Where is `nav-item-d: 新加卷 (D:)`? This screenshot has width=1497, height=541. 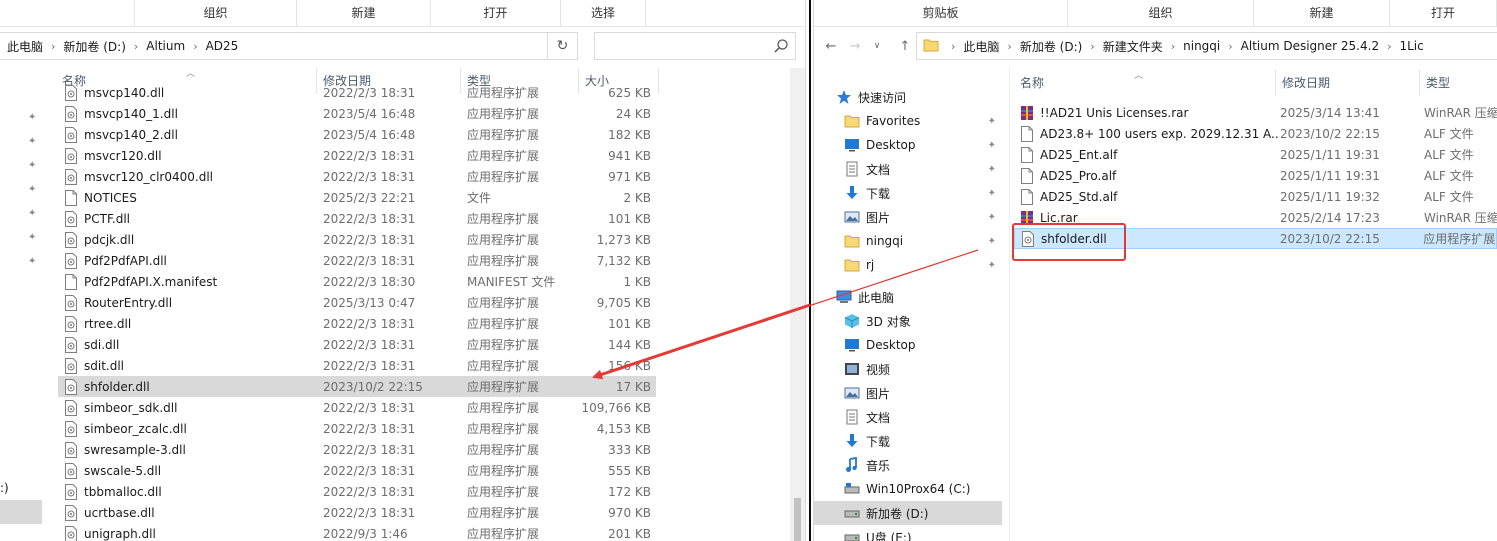
nav-item-d: 新加卷 (D:) is located at coordinates (908, 513).